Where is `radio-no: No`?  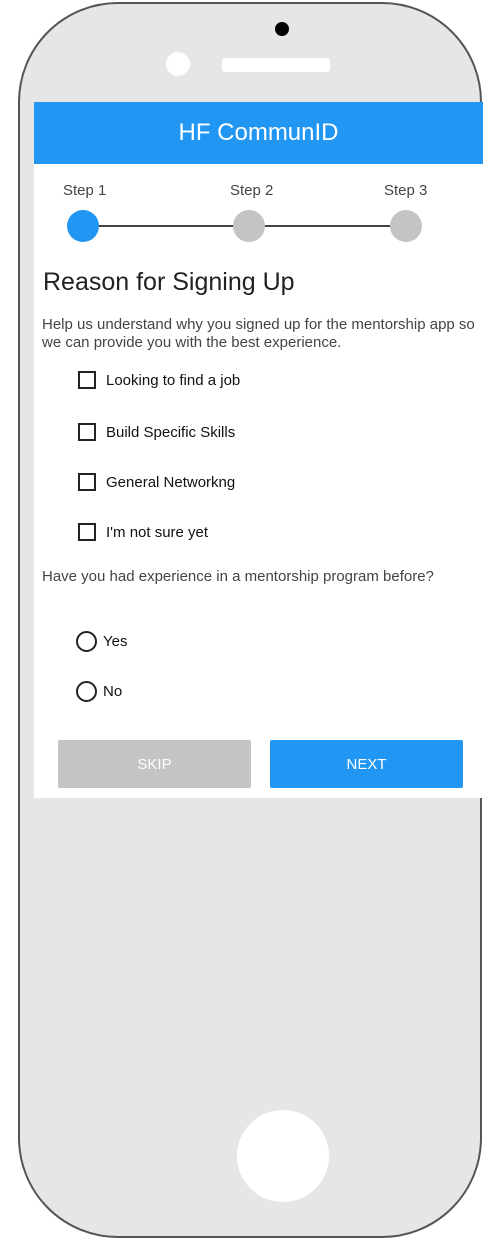 radio-no: No is located at coordinates (99, 691).